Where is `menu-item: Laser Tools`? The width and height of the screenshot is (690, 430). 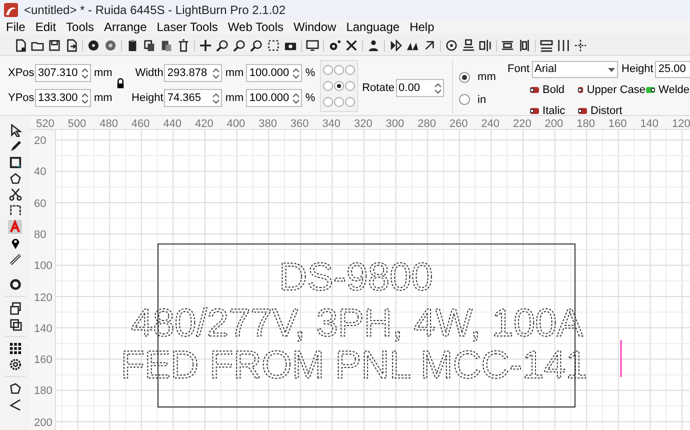 menu-item: Laser Tools is located at coordinates (187, 27).